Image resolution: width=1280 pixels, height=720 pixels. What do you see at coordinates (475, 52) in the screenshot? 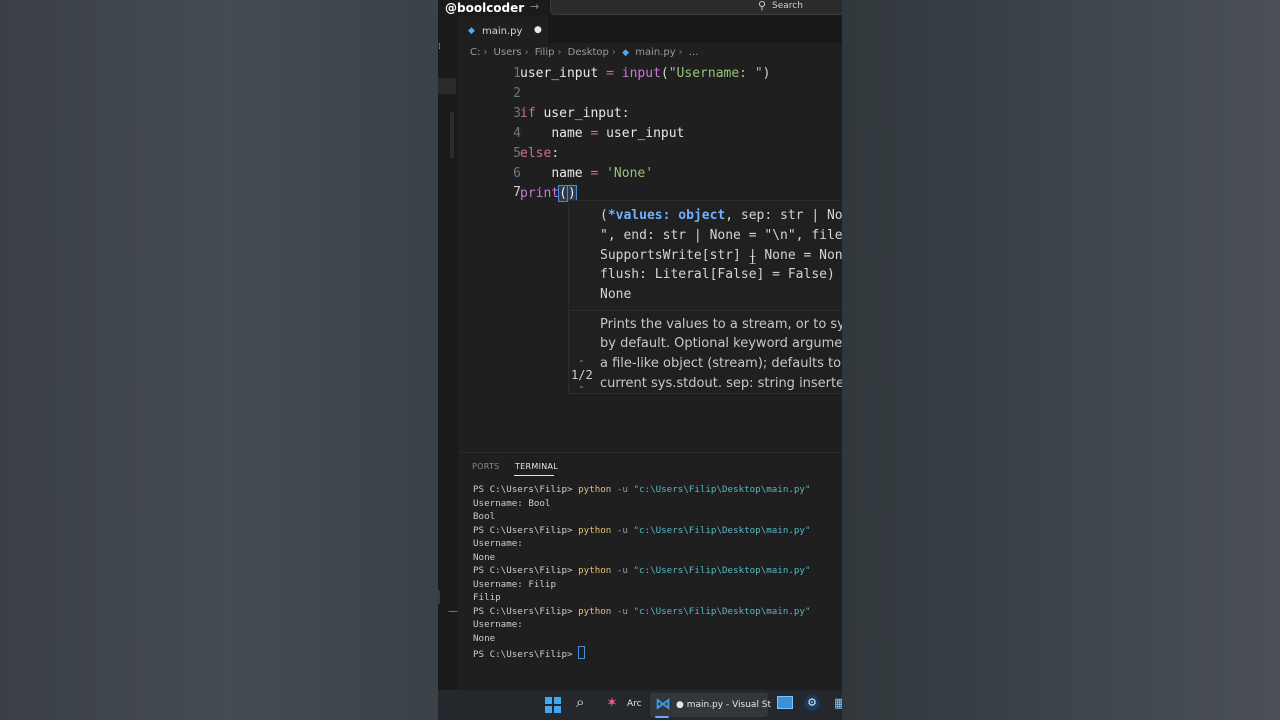
I see `breadcrumb-item: C:` at bounding box center [475, 52].